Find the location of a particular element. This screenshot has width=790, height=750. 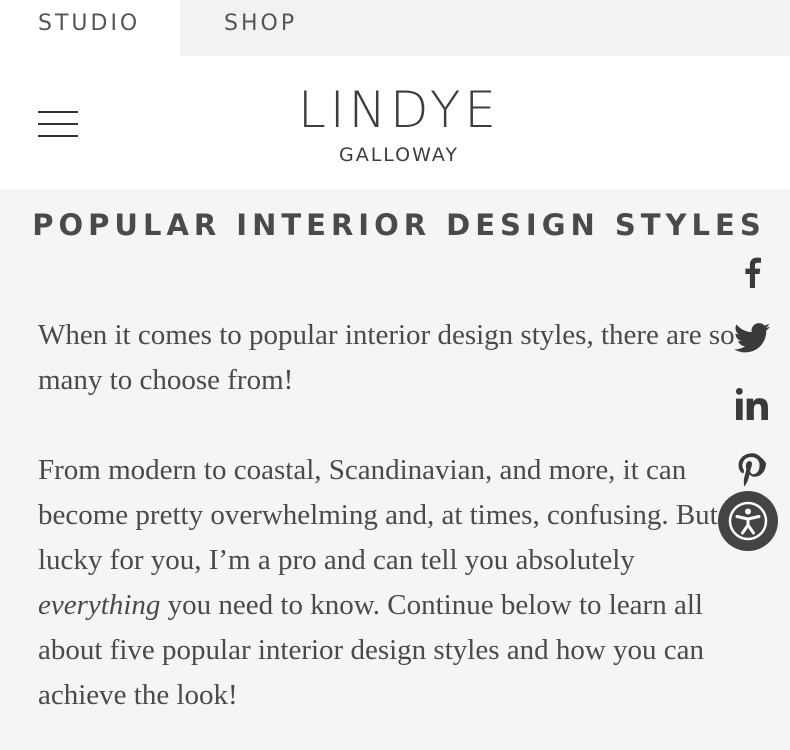

accessibility-button is located at coordinates (748, 521).